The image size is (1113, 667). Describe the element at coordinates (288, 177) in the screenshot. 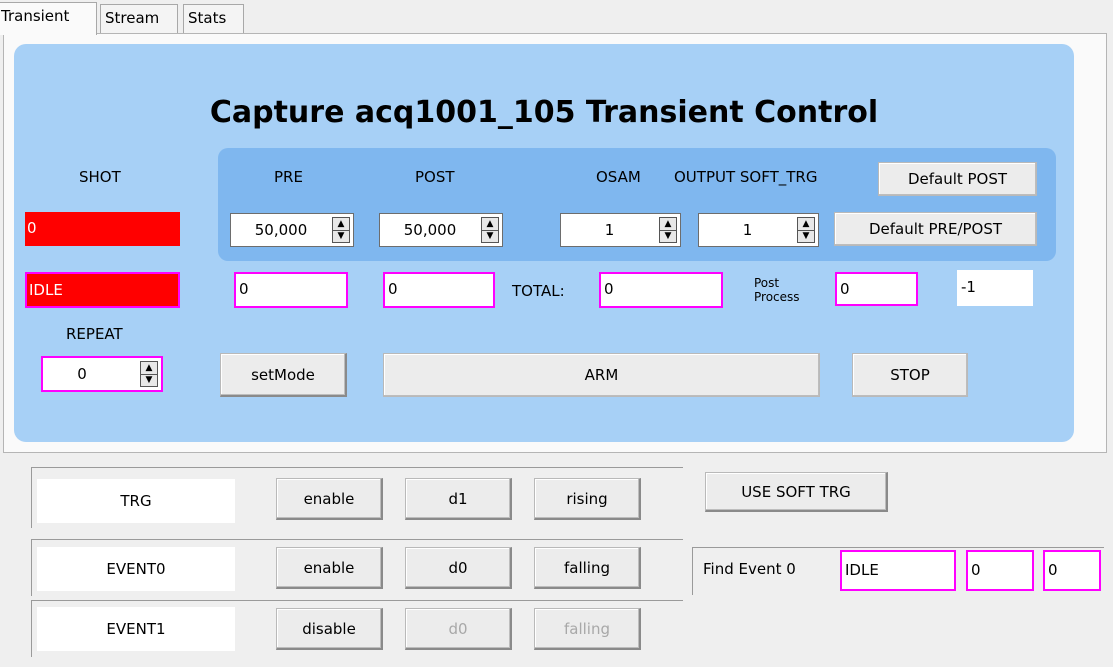

I see `pre-label: PRE` at that location.